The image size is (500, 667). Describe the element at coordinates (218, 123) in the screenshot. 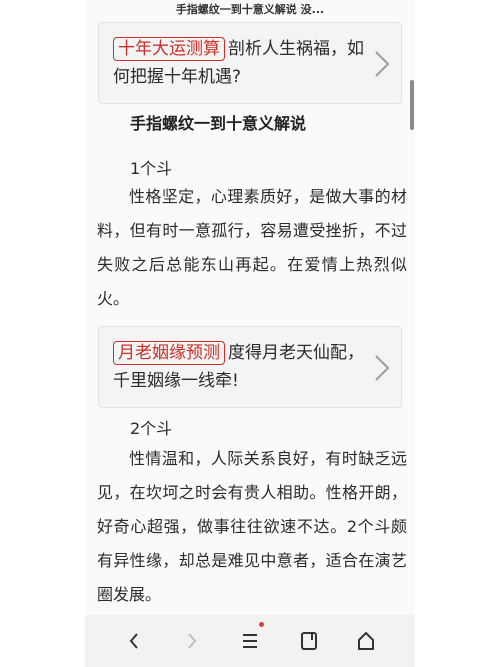

I see `article-heading: 手指螺纹一到十意义解说` at that location.